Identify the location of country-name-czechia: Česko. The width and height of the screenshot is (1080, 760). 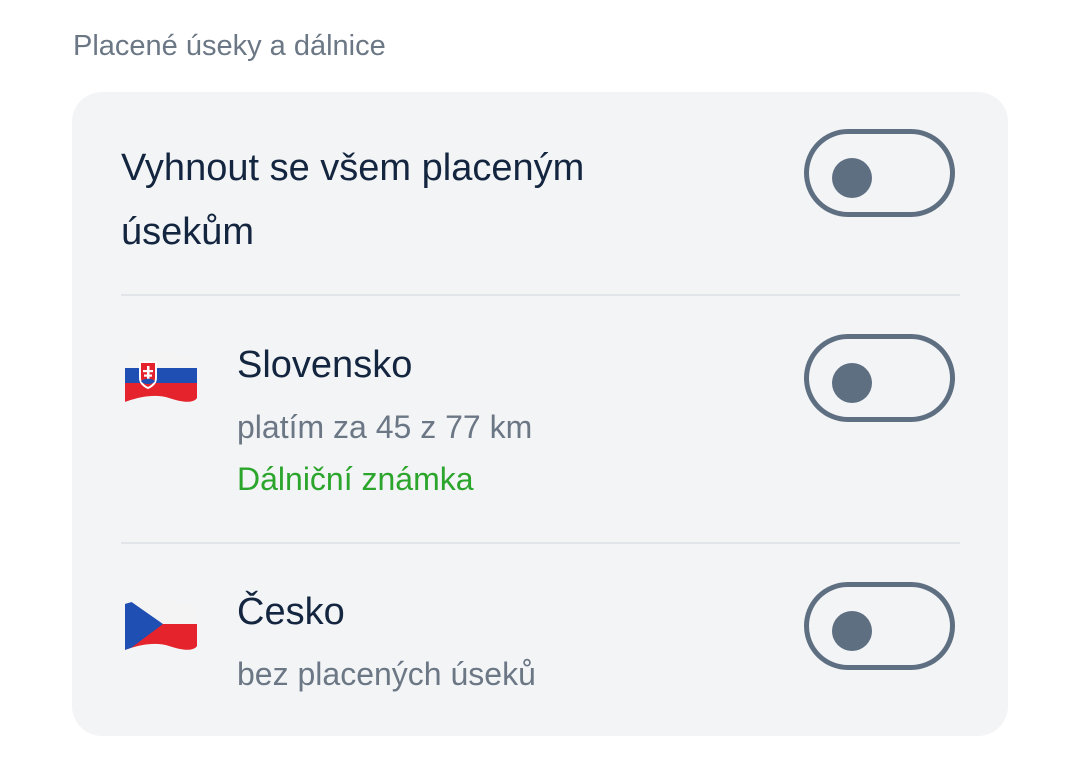
(291, 612).